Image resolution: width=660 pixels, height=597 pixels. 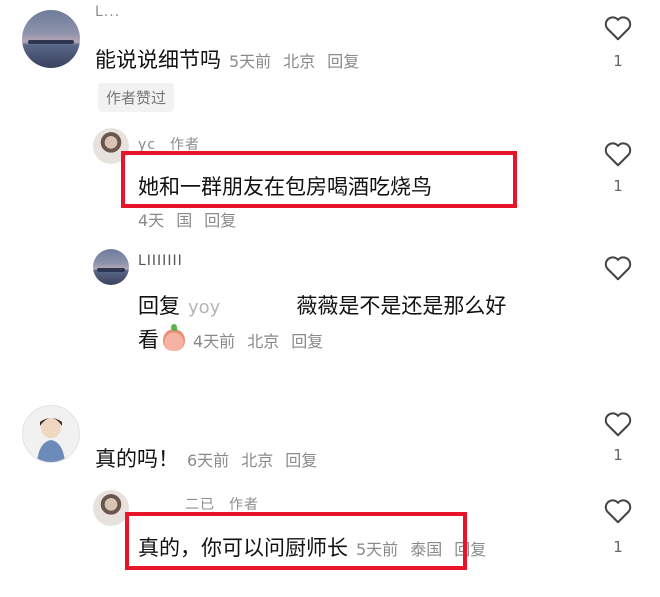 What do you see at coordinates (187, 220) in the screenshot?
I see `reply-meta: 4天国回复` at bounding box center [187, 220].